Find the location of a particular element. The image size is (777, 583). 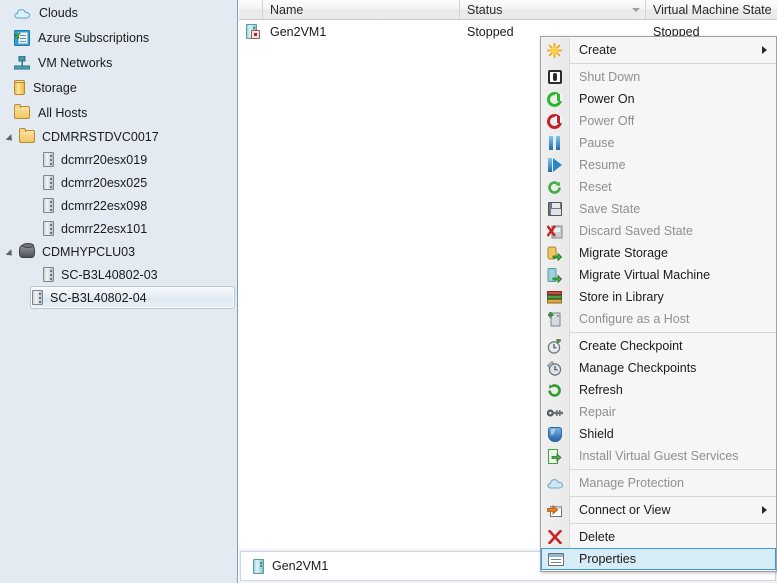

sidebar-item-storage: Storage is located at coordinates (118, 87).